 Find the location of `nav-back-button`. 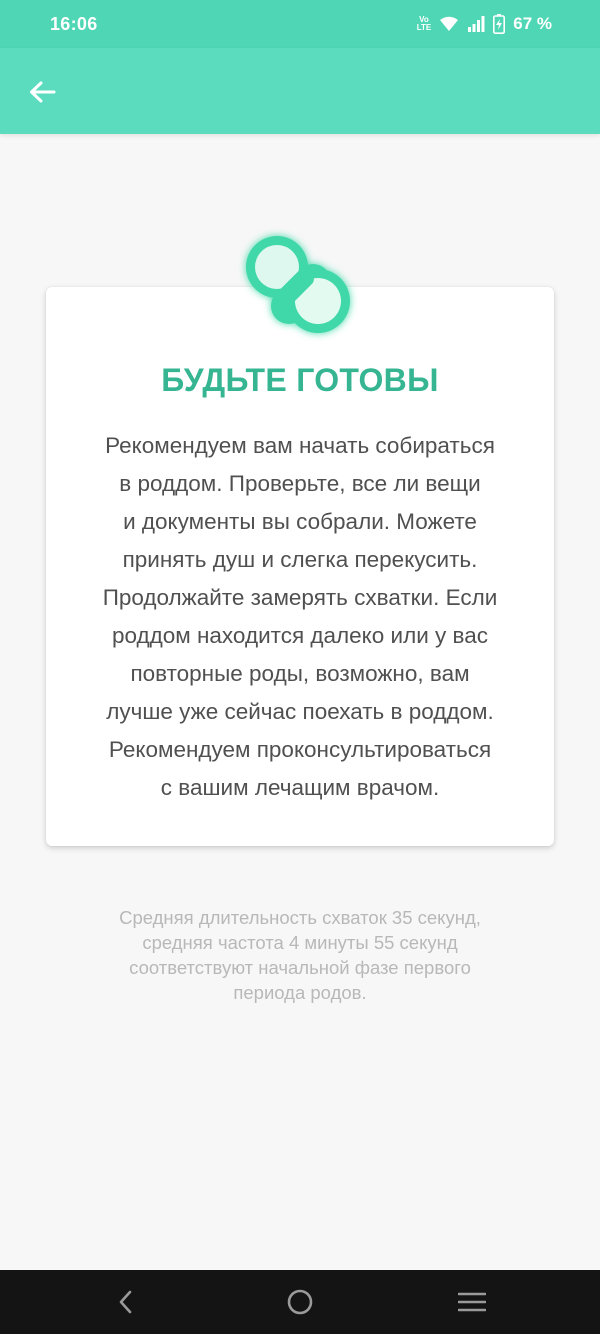

nav-back-button is located at coordinates (126, 1302).